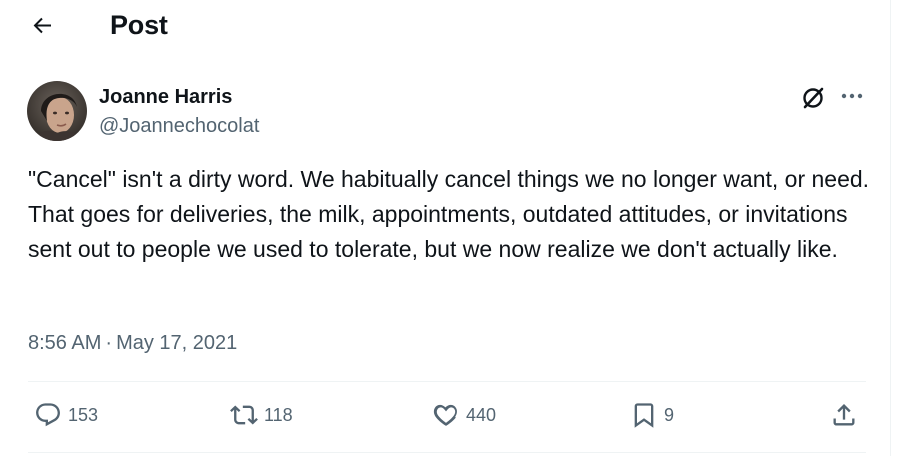  What do you see at coordinates (179, 126) in the screenshot?
I see `author-handle: @Joannechocolat` at bounding box center [179, 126].